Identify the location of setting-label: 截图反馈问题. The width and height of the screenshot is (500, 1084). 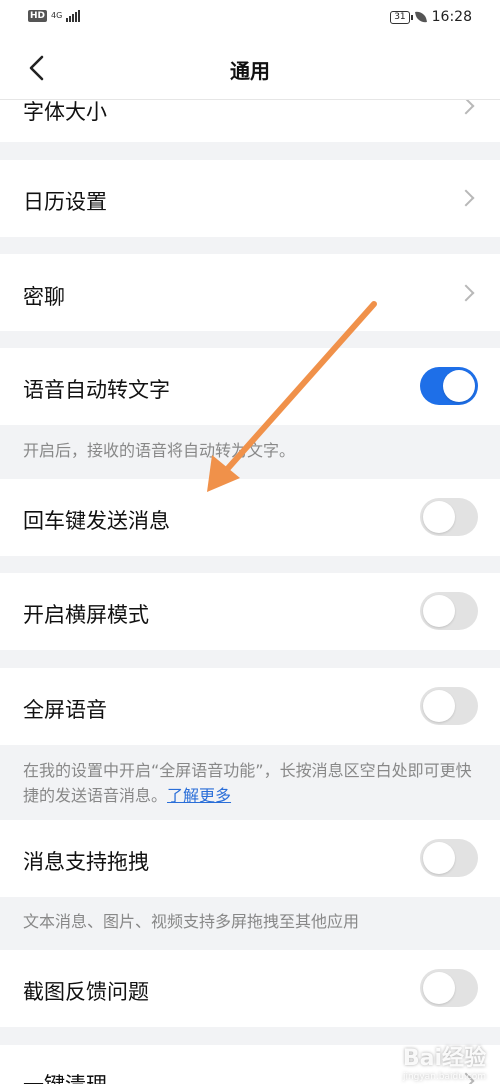
(86, 992).